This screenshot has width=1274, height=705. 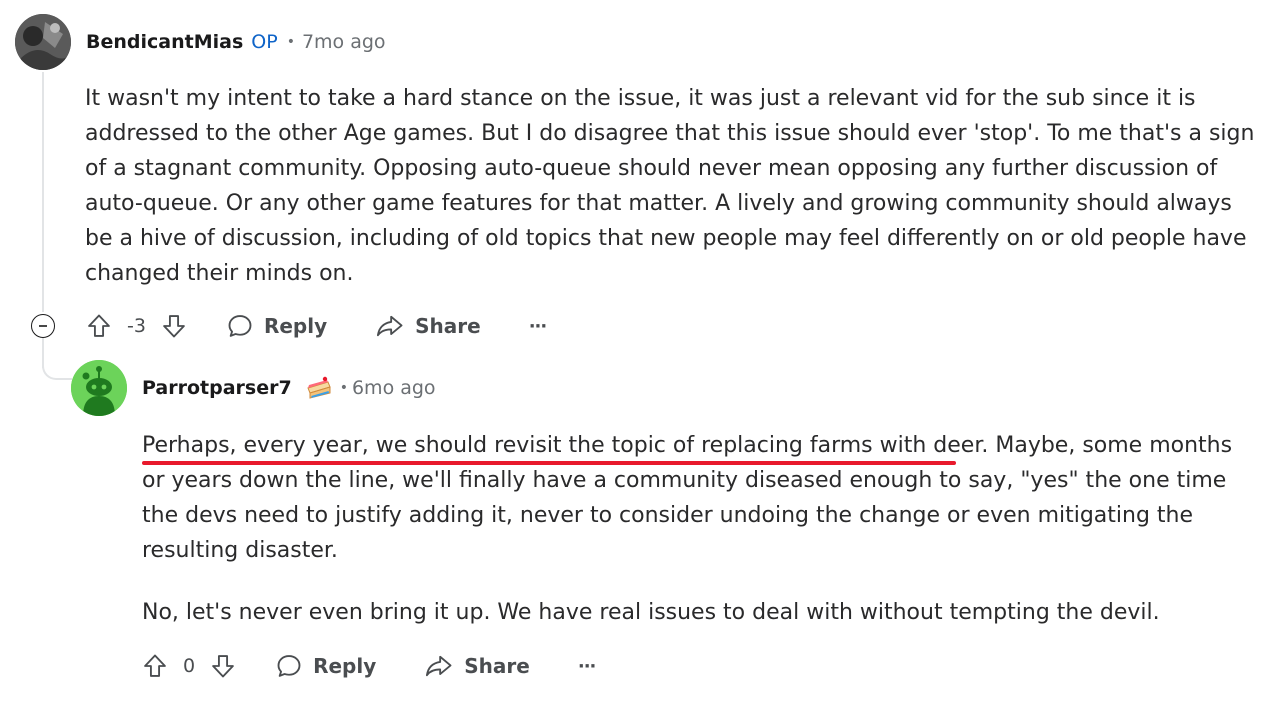 I want to click on vote-count: -3, so click(x=136, y=326).